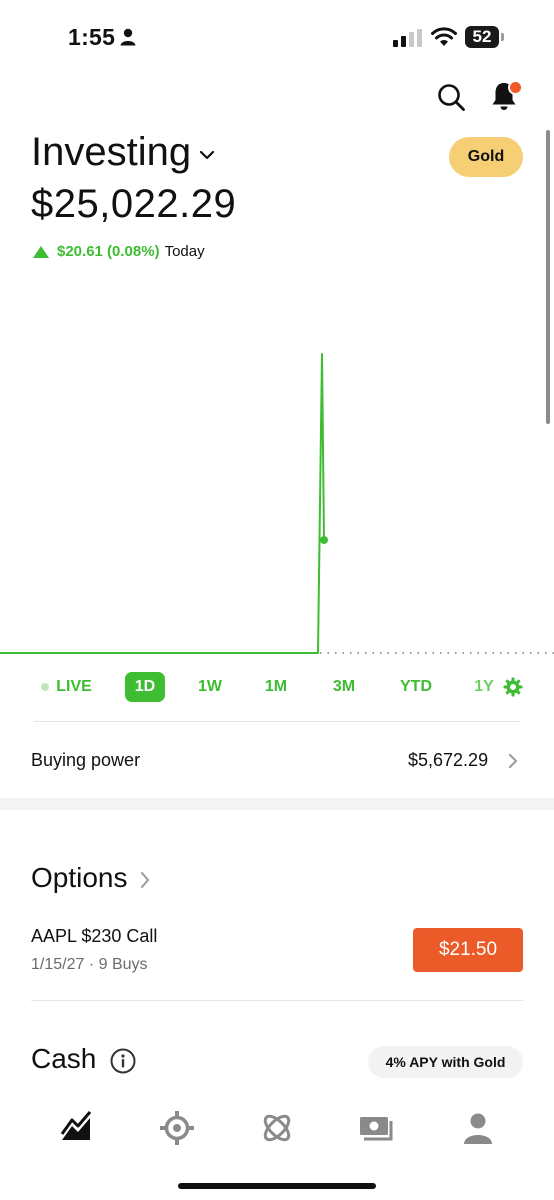  I want to click on portfolio-change: $20.61 (0.08%) Today, so click(119, 251).